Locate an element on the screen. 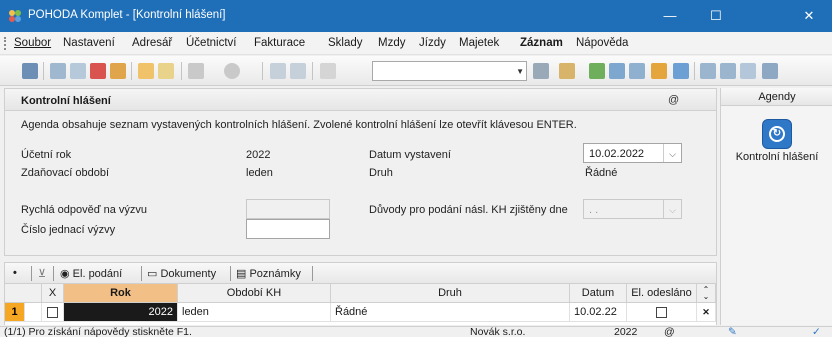 This screenshot has width=832, height=337. kontrolni-hlaseni-icon: ↻ is located at coordinates (777, 134).